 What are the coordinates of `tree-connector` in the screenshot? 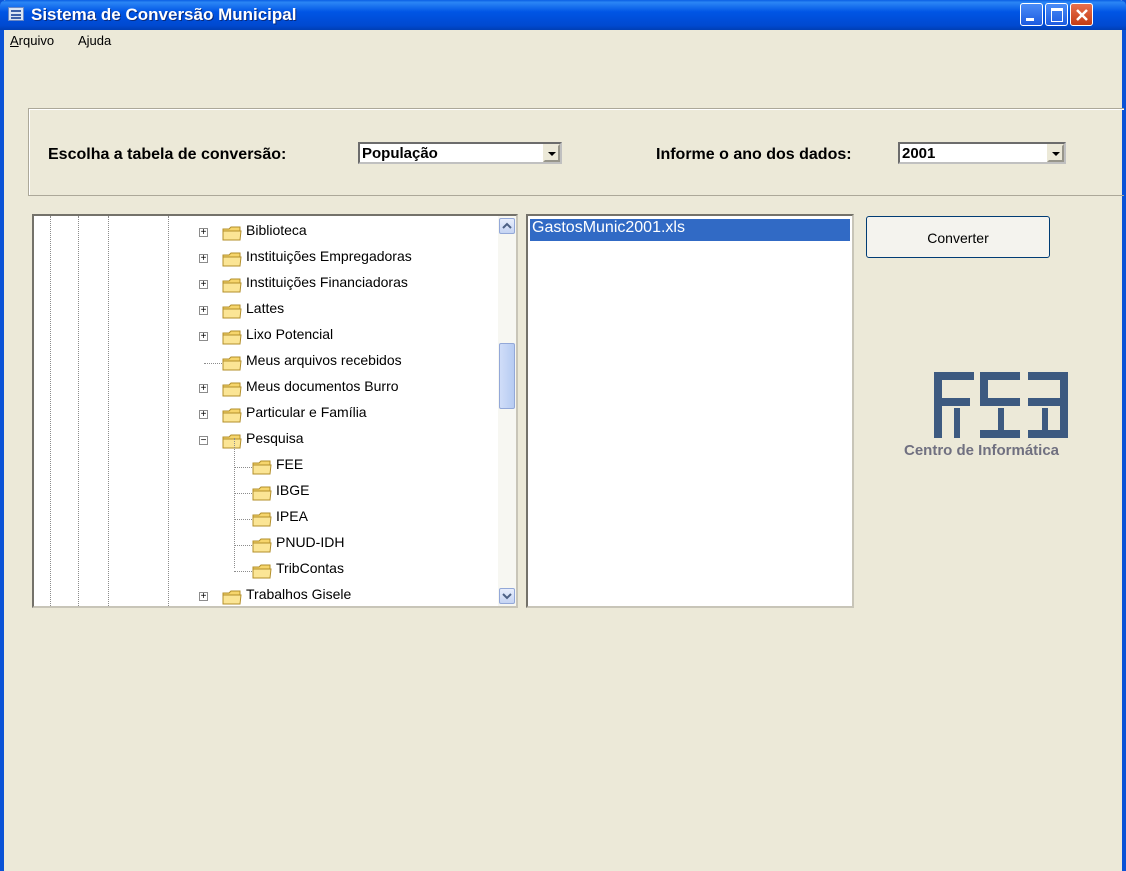 It's located at (213, 363).